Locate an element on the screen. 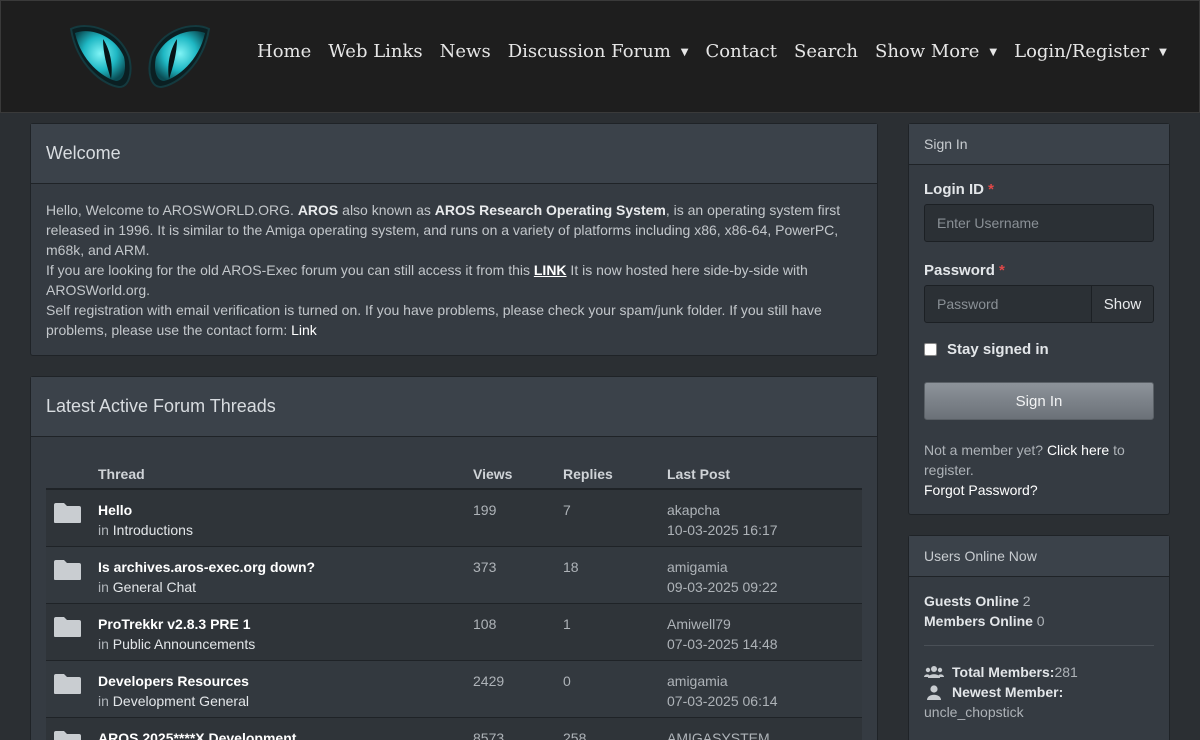 The width and height of the screenshot is (1200, 740). thread-views: 2429 is located at coordinates (489, 680).